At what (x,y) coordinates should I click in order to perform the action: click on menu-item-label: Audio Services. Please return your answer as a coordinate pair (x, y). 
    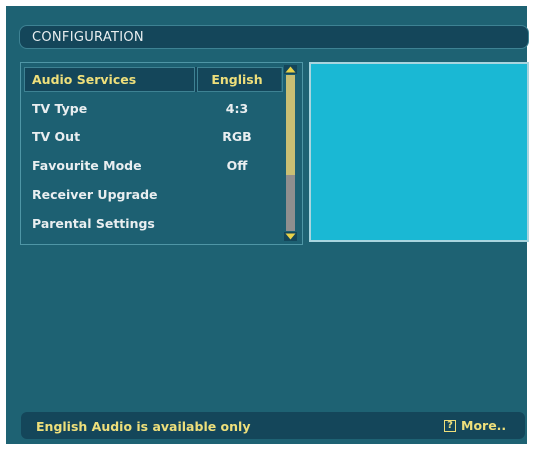
    Looking at the image, I should click on (84, 79).